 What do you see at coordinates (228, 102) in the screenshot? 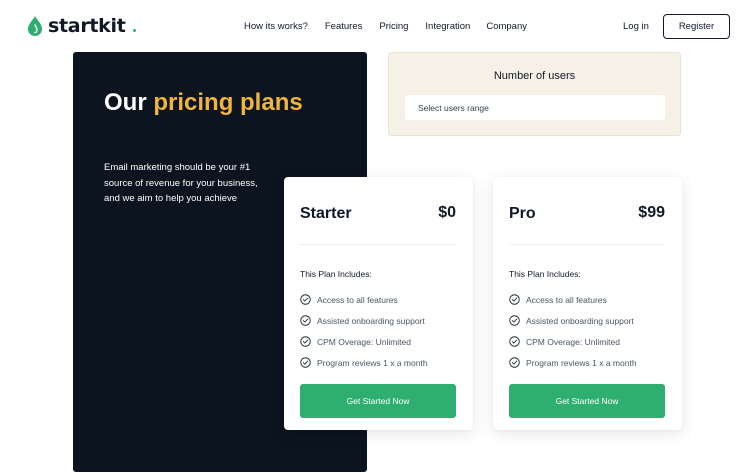
I see `title-accent: pricing plans` at bounding box center [228, 102].